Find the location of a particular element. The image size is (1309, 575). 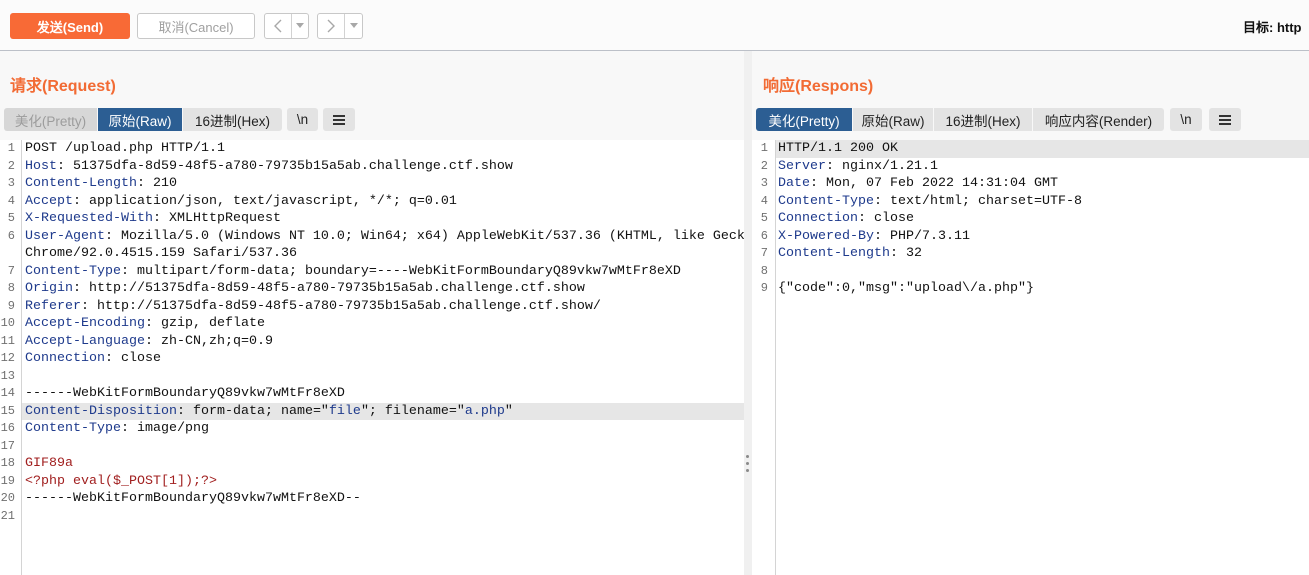

forward-history-dropdown is located at coordinates (353, 26).